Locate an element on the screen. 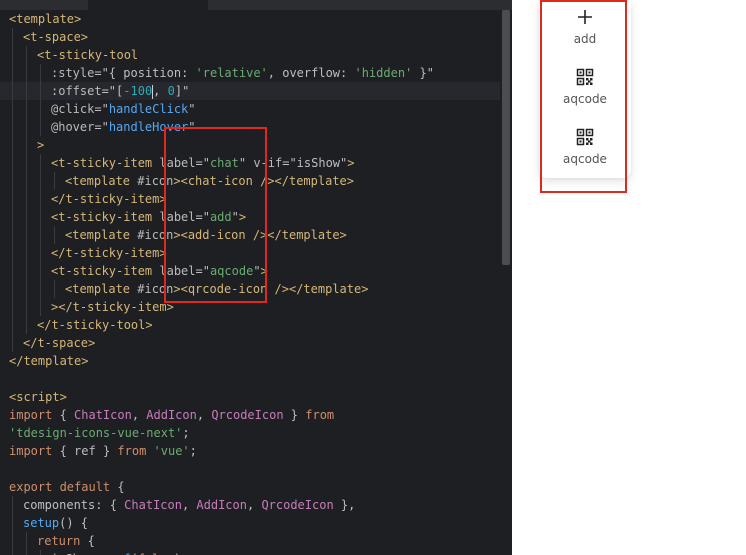 The width and height of the screenshot is (746, 555). code-line-content: setup() { is located at coordinates (55, 523).